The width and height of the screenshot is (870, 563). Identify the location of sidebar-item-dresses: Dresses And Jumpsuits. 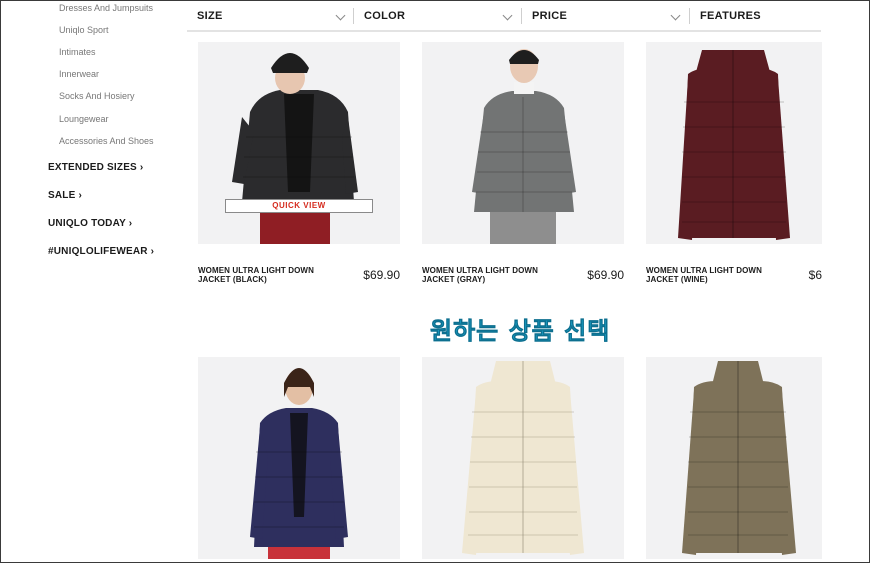
(106, 8).